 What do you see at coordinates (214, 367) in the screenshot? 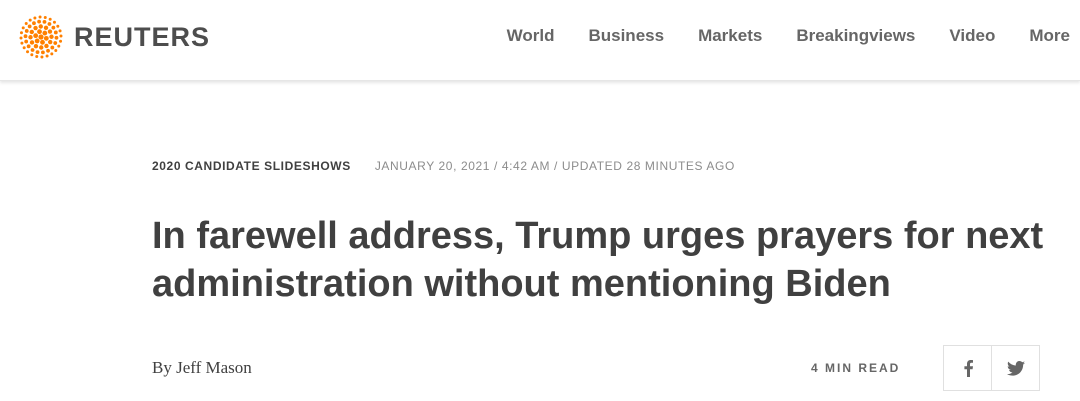
I see `author-link: Jeff Mason` at bounding box center [214, 367].